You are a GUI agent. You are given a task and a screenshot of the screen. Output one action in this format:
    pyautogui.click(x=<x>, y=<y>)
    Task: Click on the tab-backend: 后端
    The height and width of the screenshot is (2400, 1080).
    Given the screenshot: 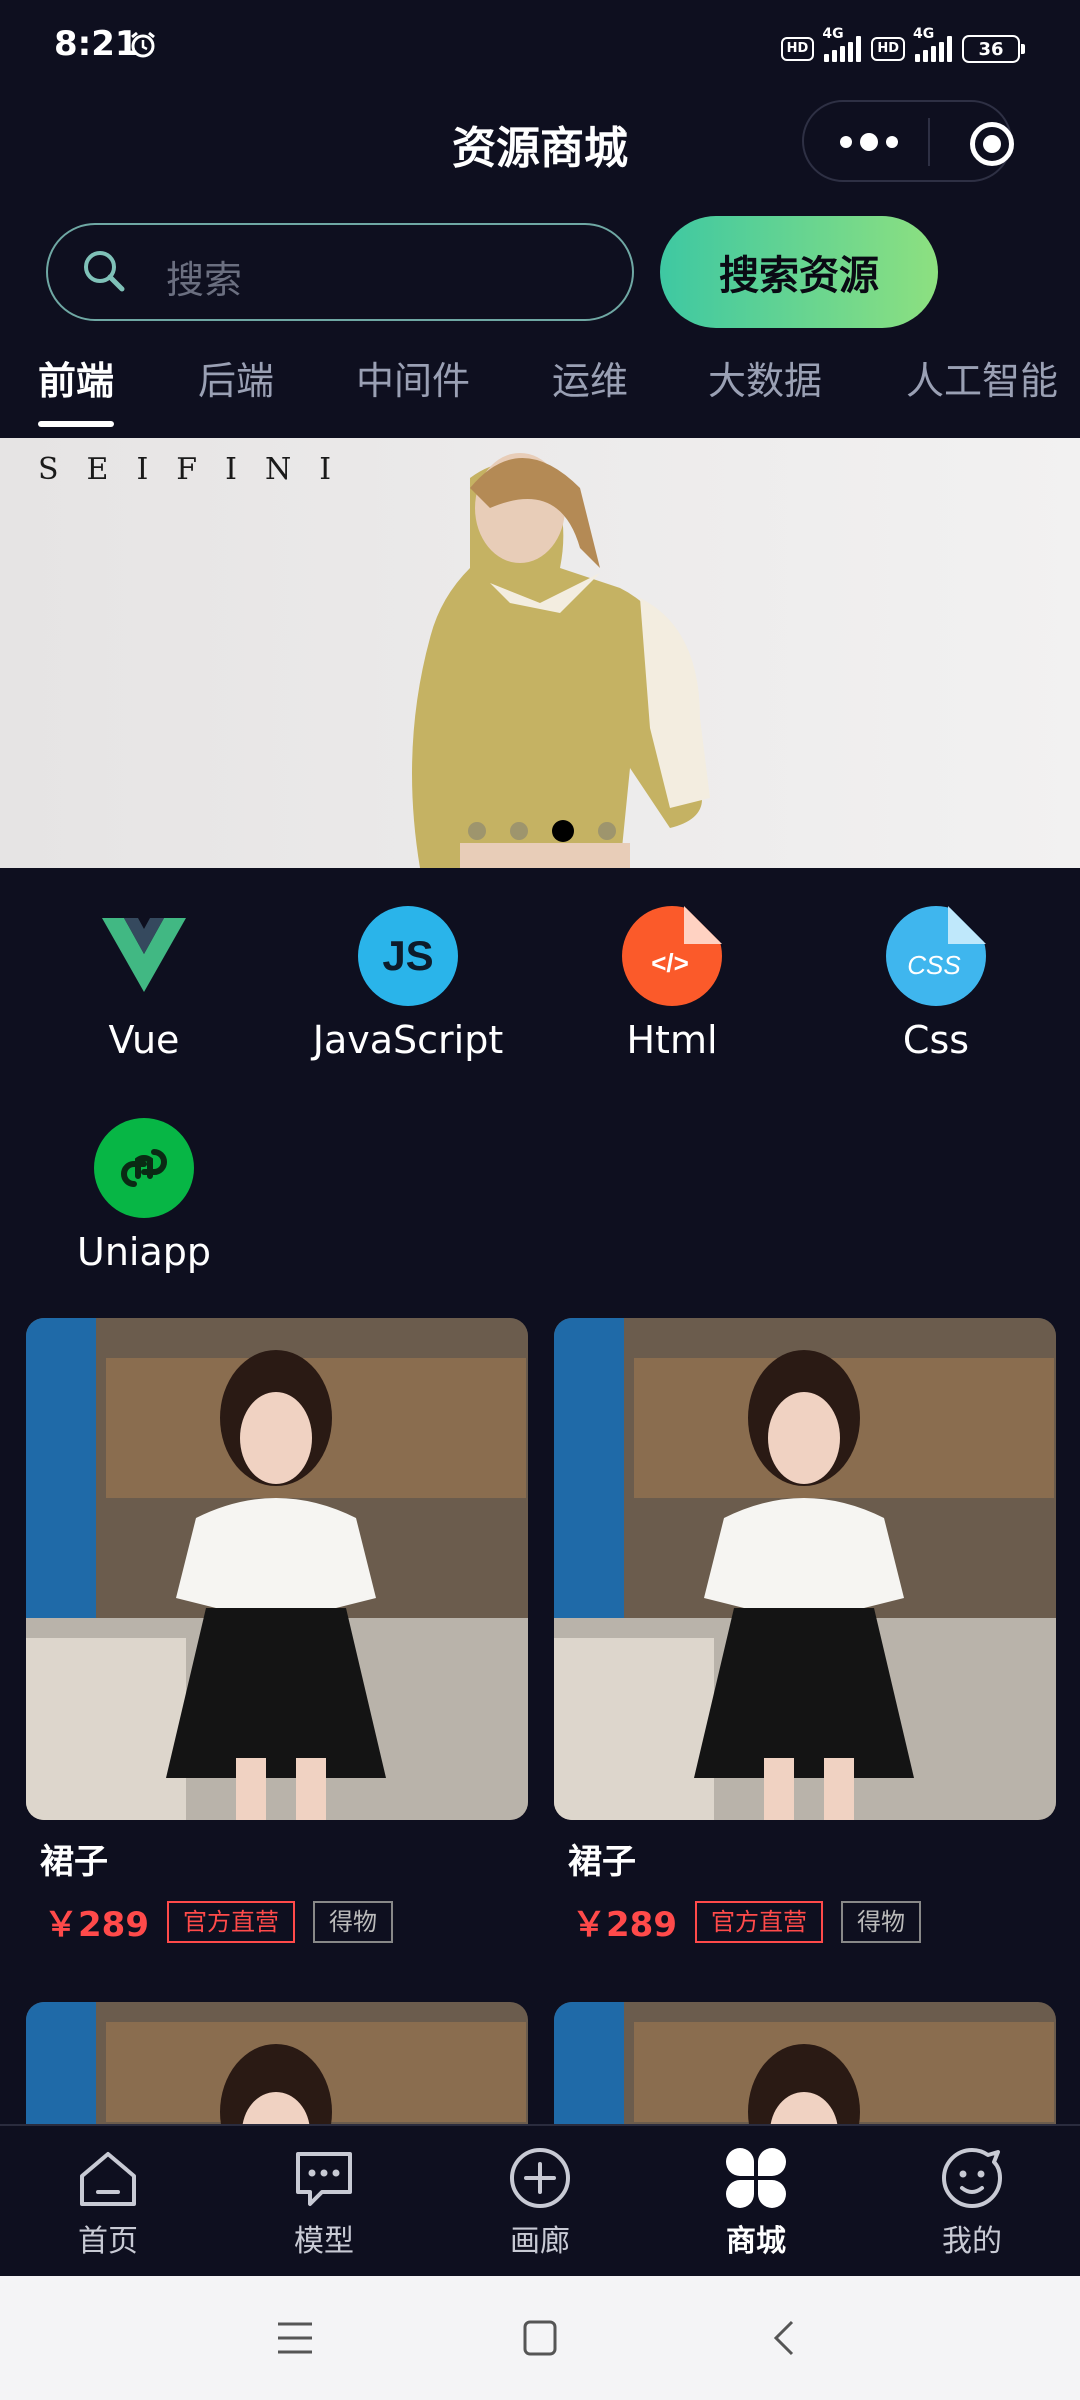 What is the action you would take?
    pyautogui.click(x=236, y=377)
    